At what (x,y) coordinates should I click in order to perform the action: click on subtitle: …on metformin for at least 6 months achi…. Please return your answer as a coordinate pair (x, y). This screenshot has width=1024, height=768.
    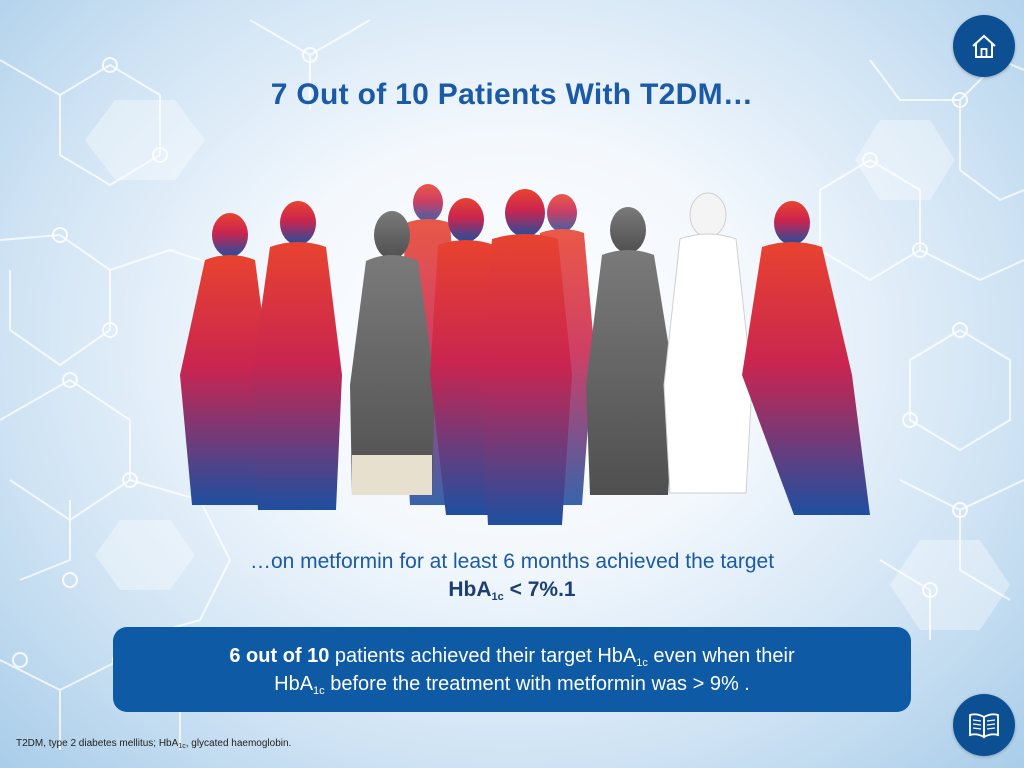
    Looking at the image, I should click on (512, 576).